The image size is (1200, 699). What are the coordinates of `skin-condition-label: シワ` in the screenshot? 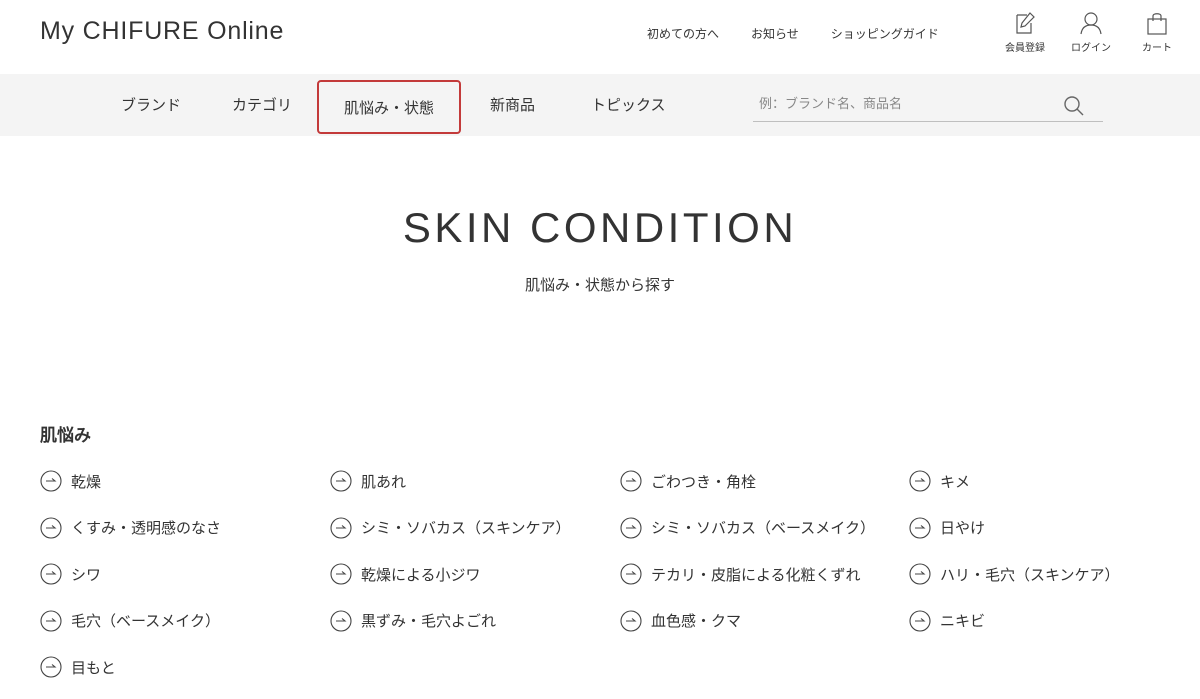 It's located at (86, 574).